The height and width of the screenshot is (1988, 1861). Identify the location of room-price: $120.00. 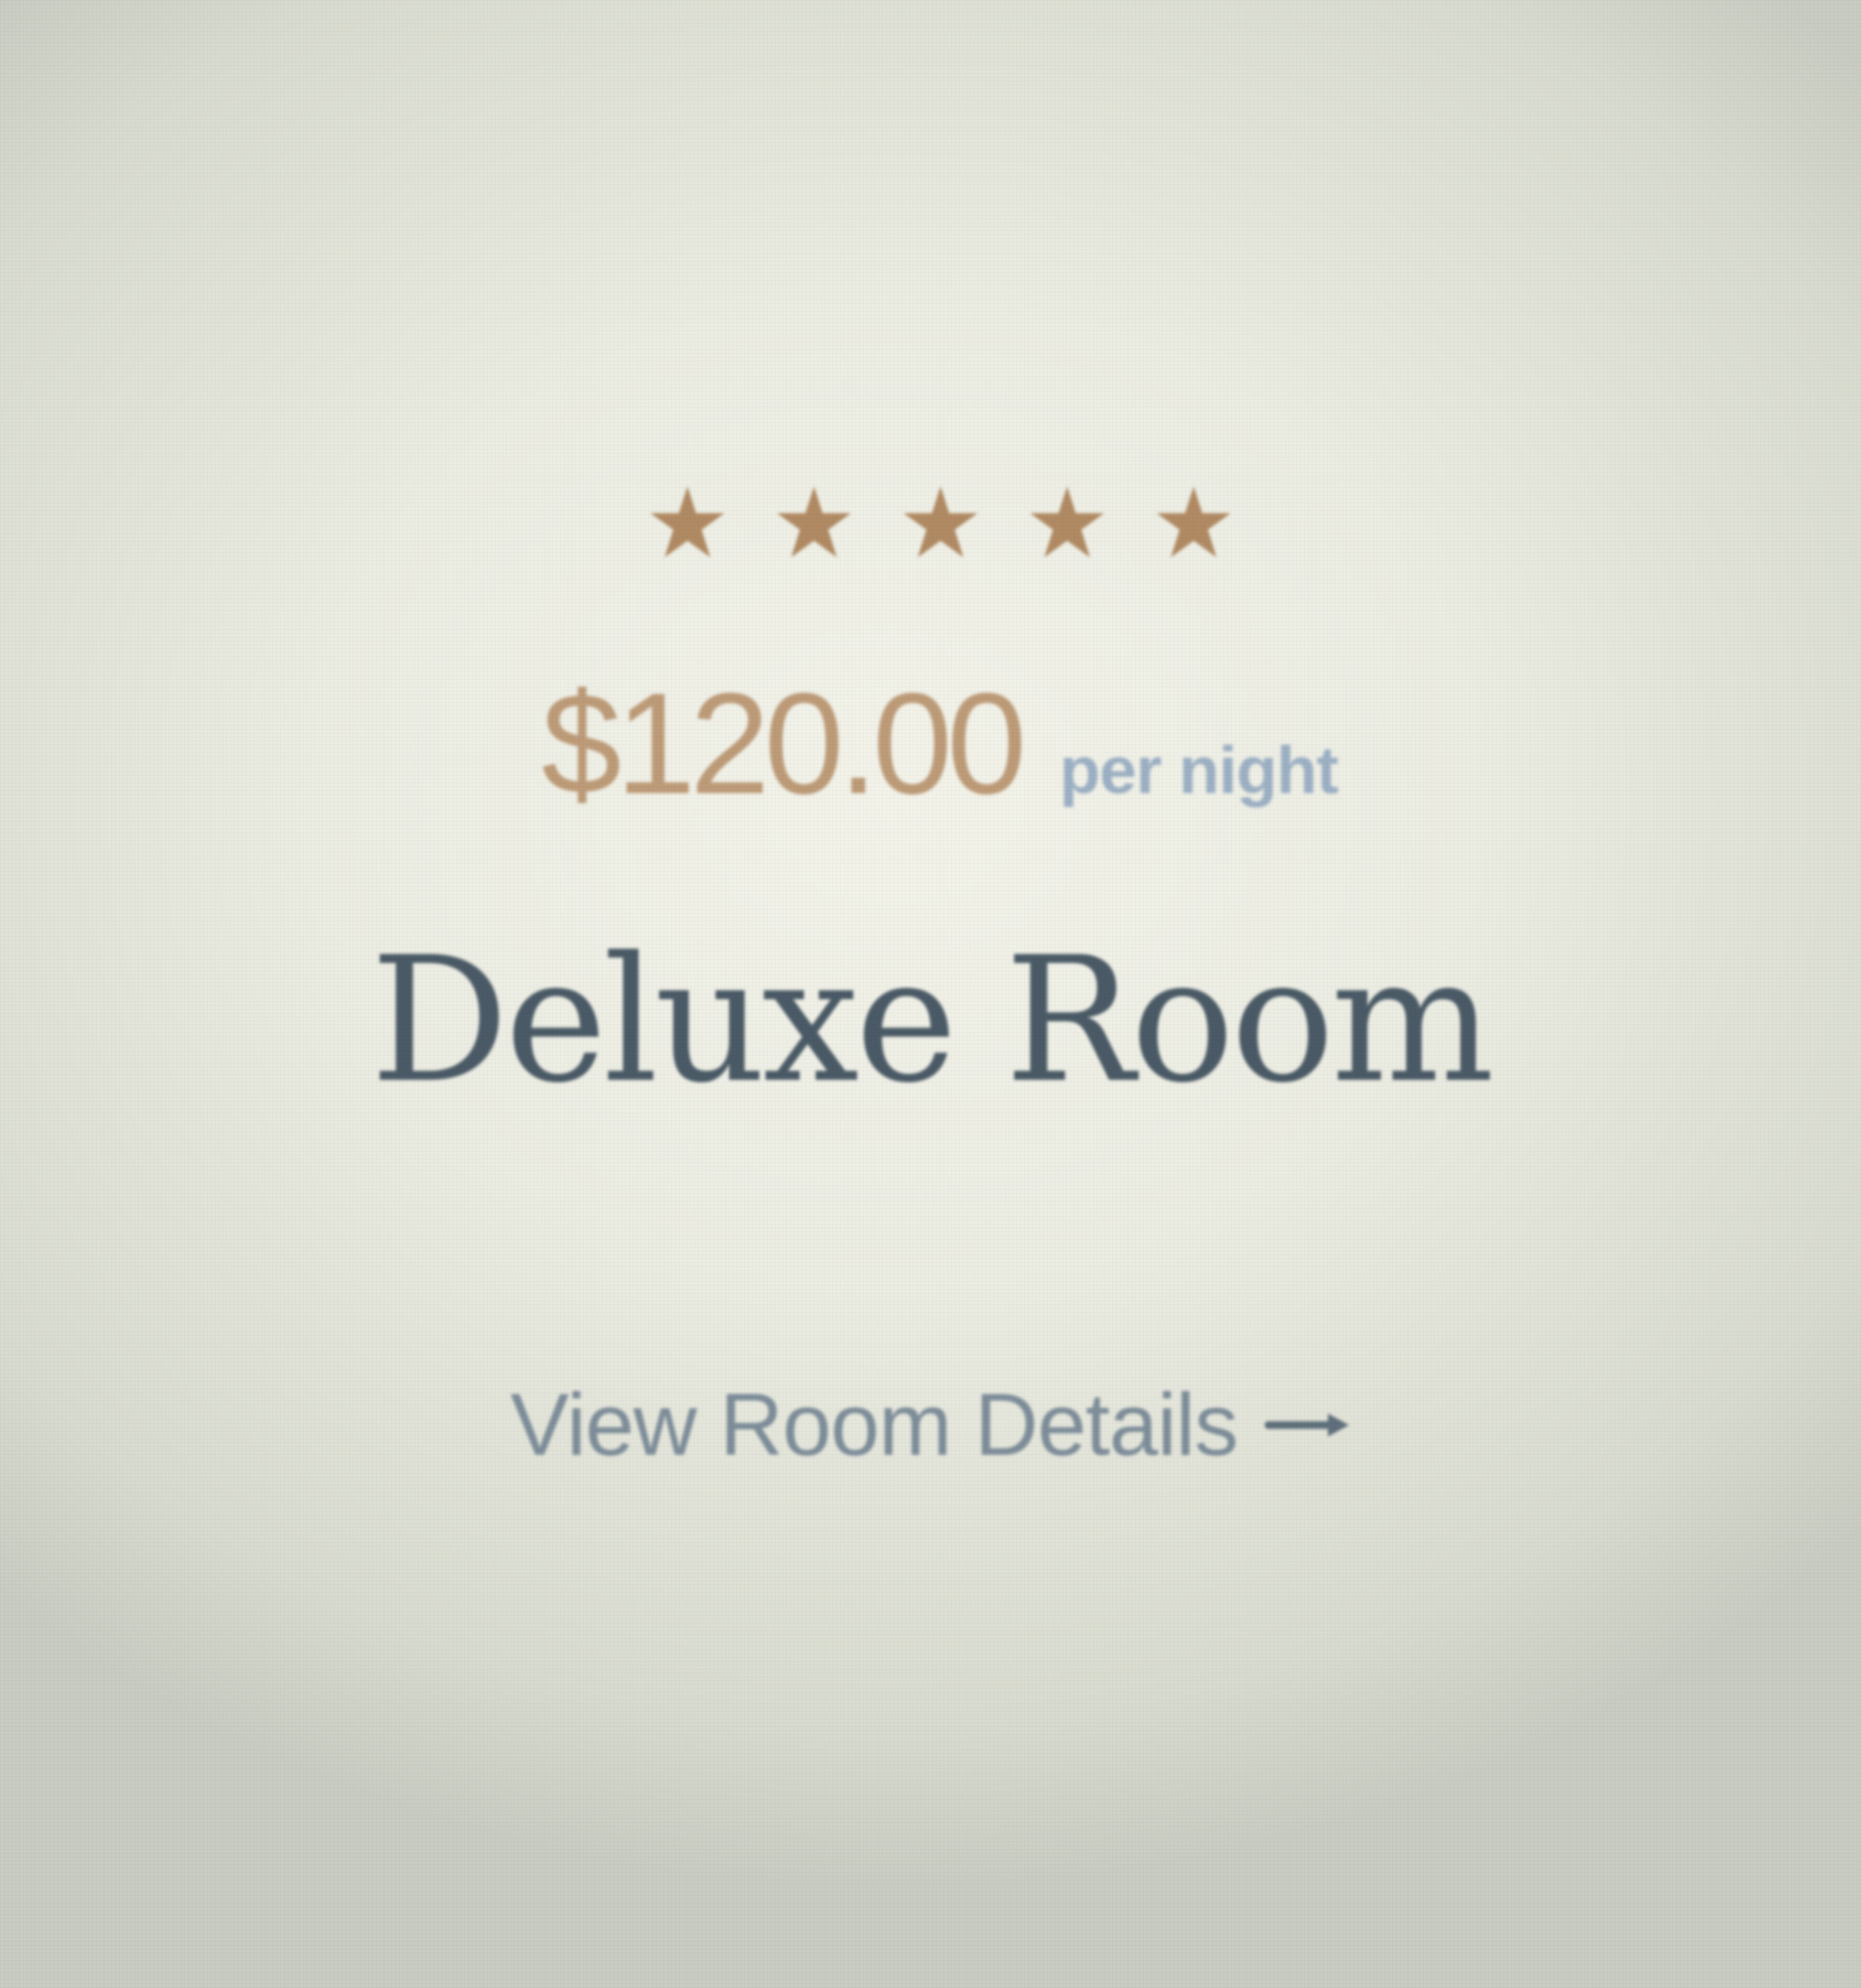
(784, 744).